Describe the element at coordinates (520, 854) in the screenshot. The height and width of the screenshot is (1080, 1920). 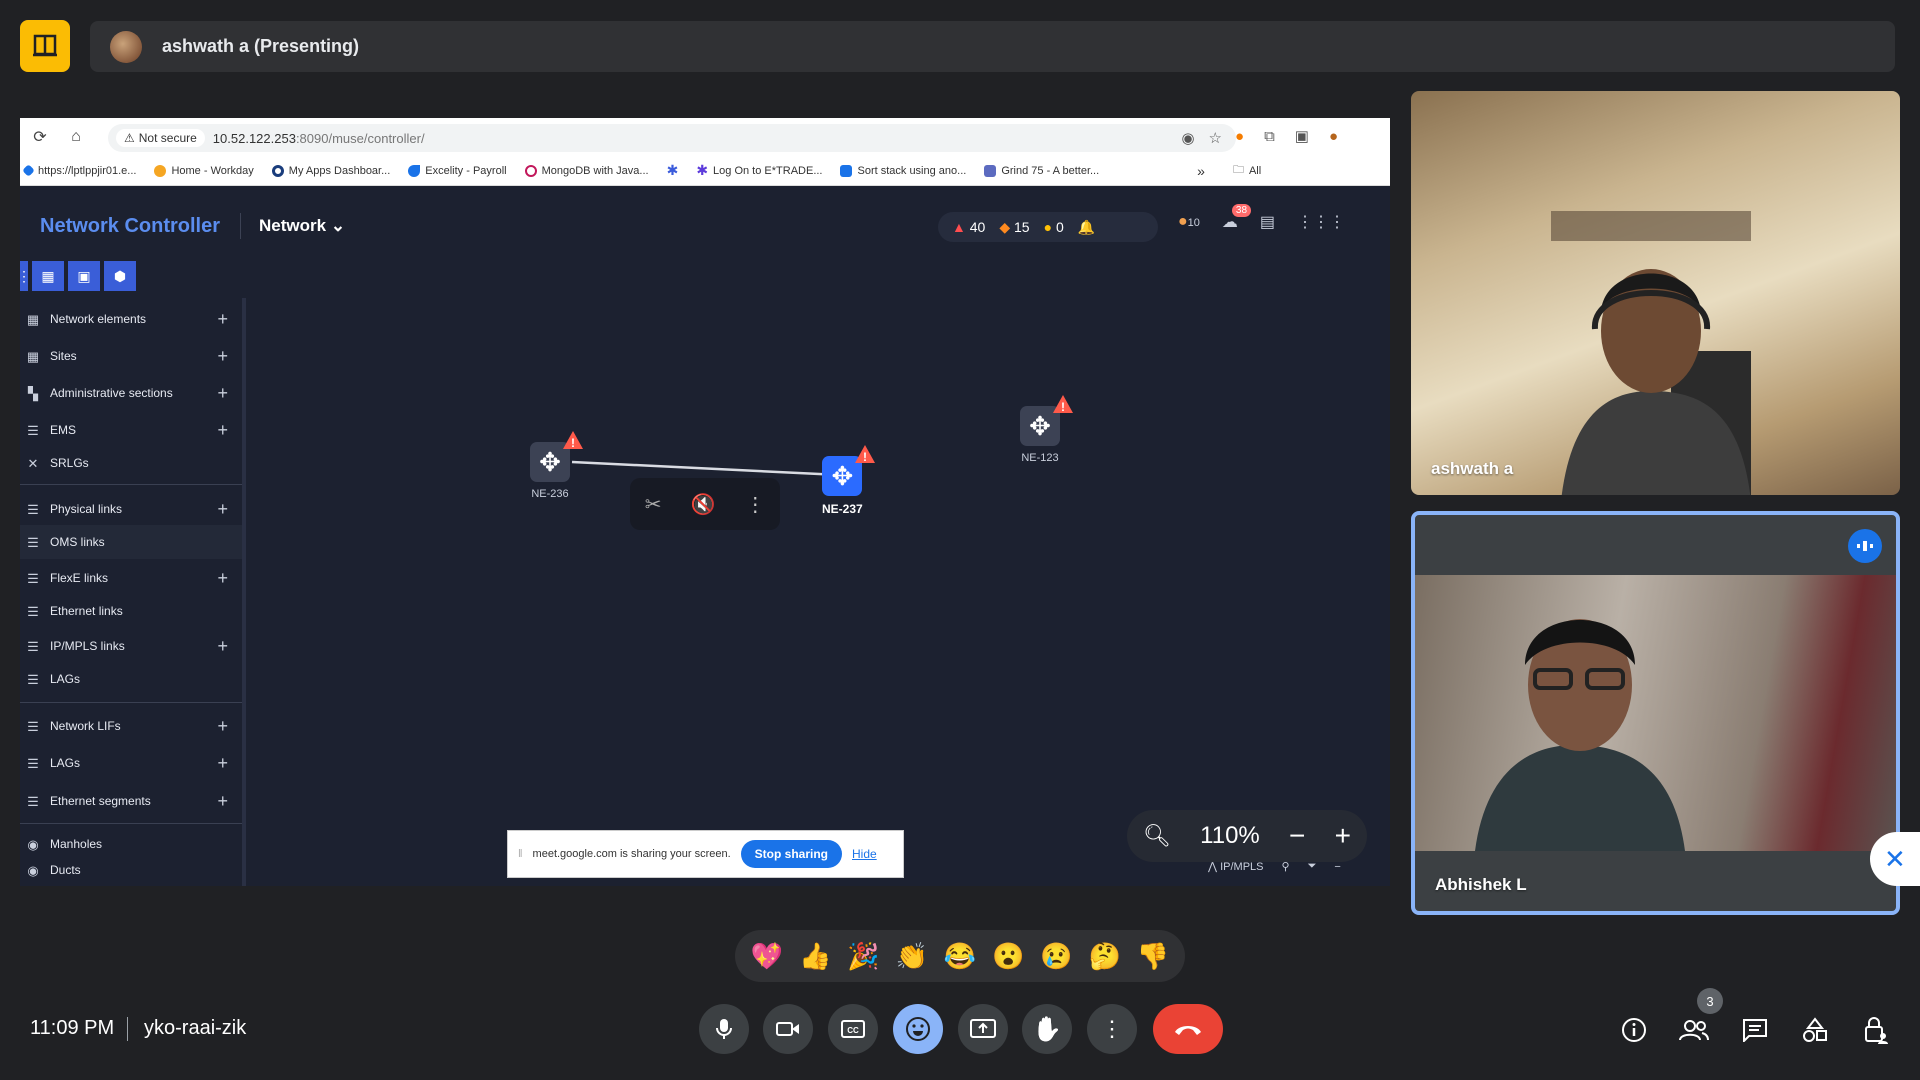
I see `drag-handle-icon: ‖` at that location.